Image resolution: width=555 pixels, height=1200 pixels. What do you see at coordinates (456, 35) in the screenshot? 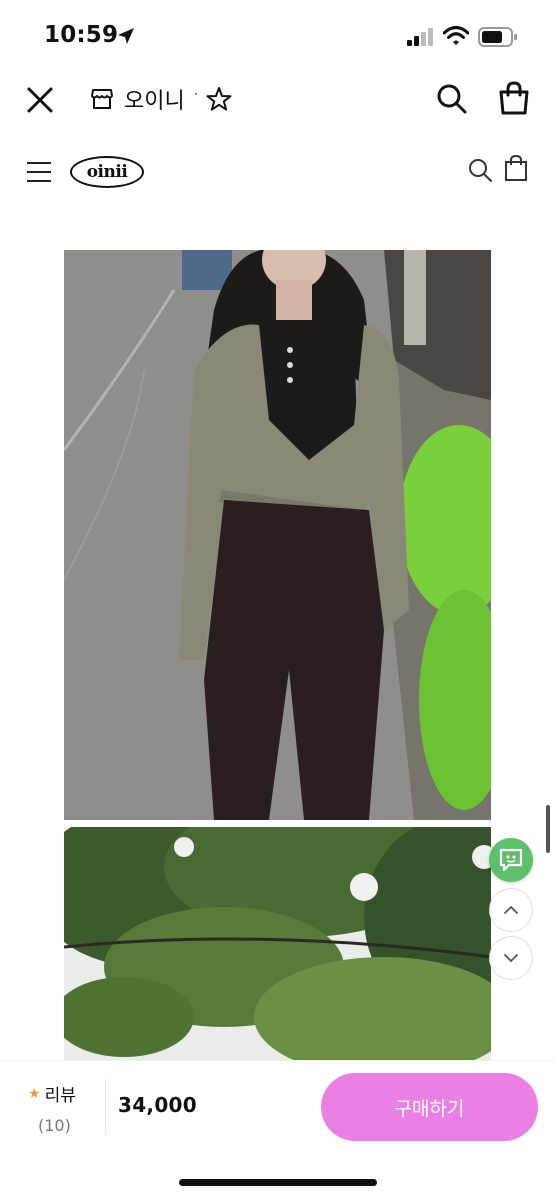
I see `wifi-icon` at bounding box center [456, 35].